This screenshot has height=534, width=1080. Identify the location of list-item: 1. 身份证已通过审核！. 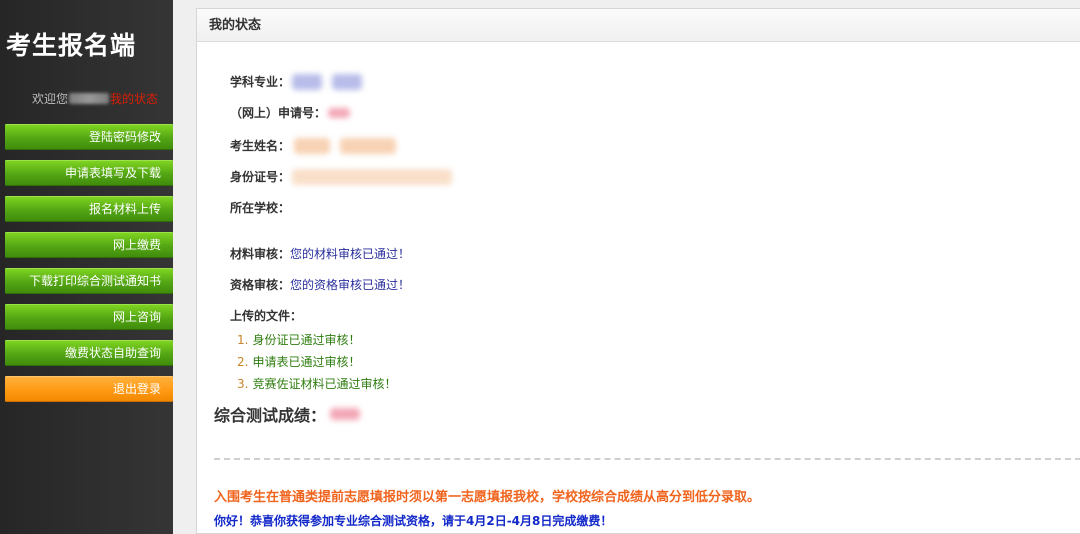
(316, 340).